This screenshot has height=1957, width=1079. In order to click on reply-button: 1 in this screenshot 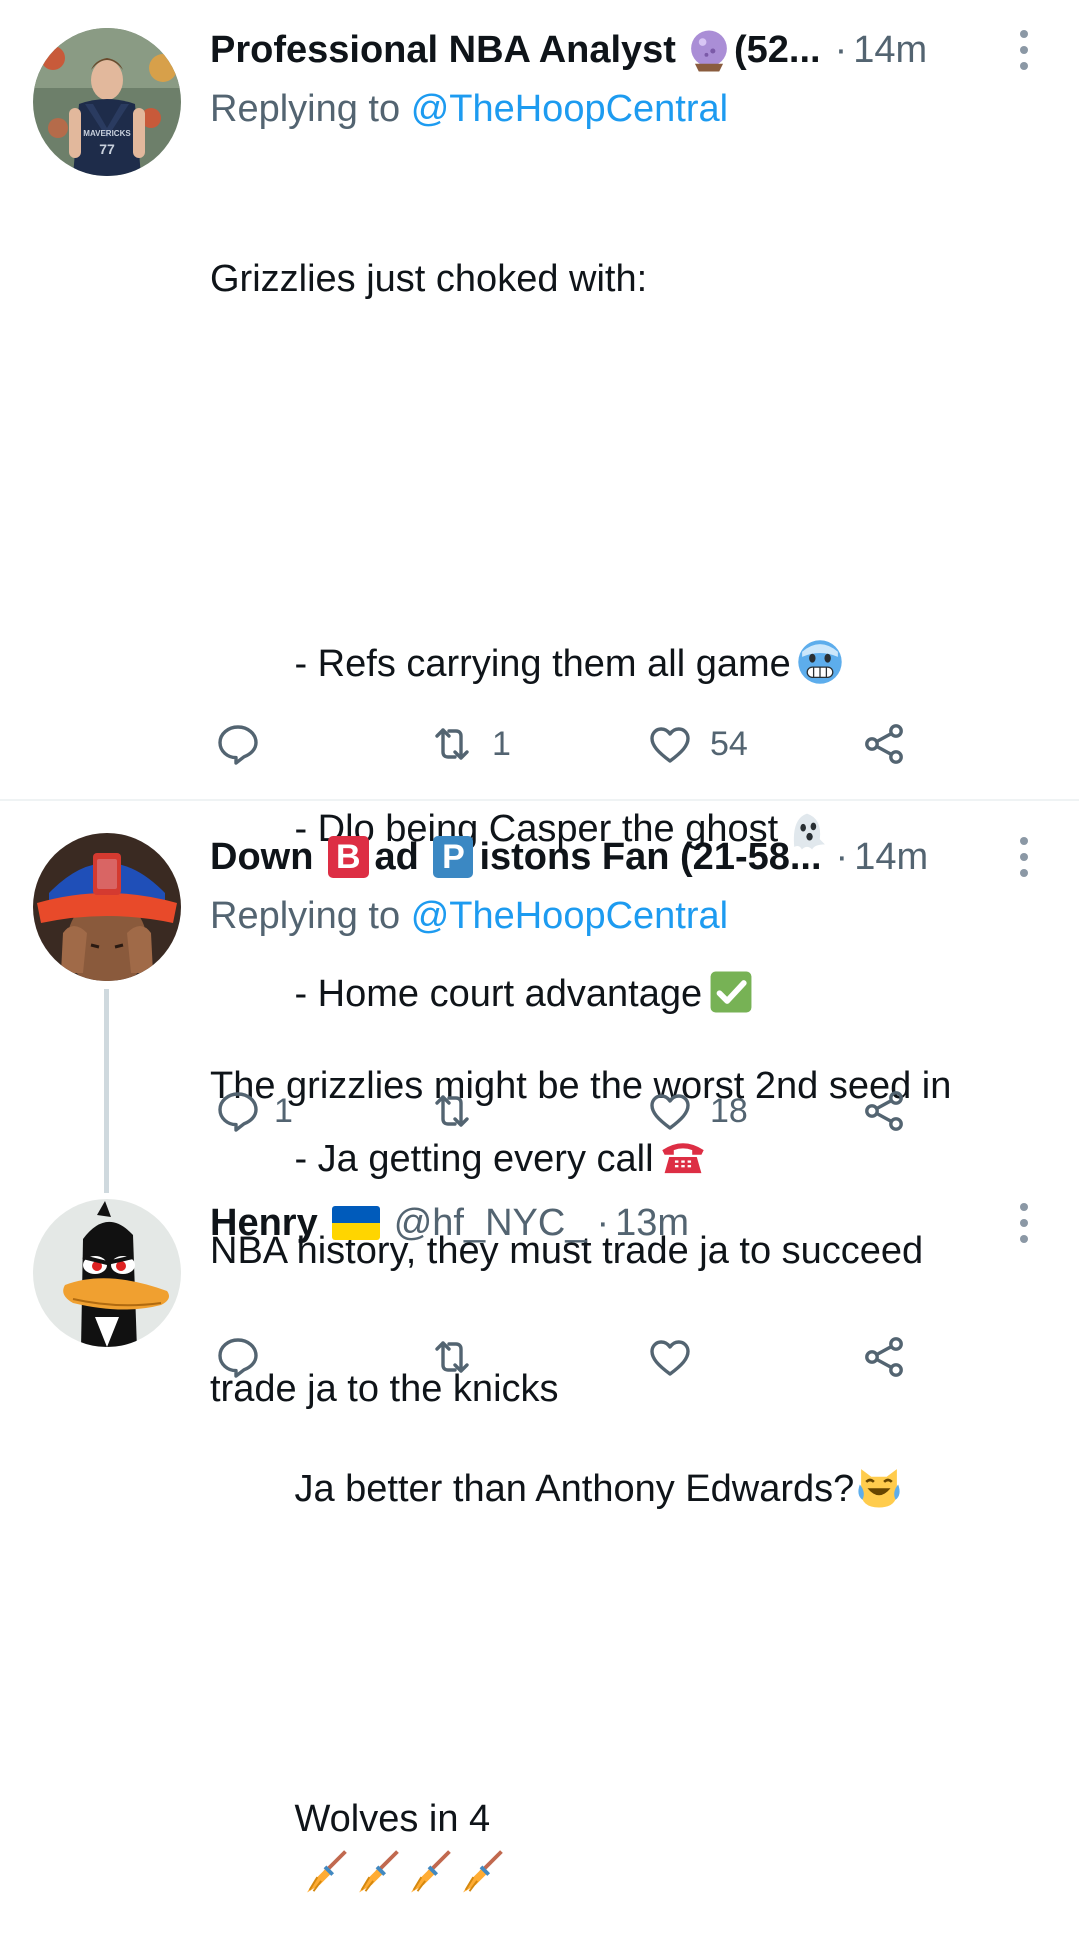, I will do `click(253, 1111)`.